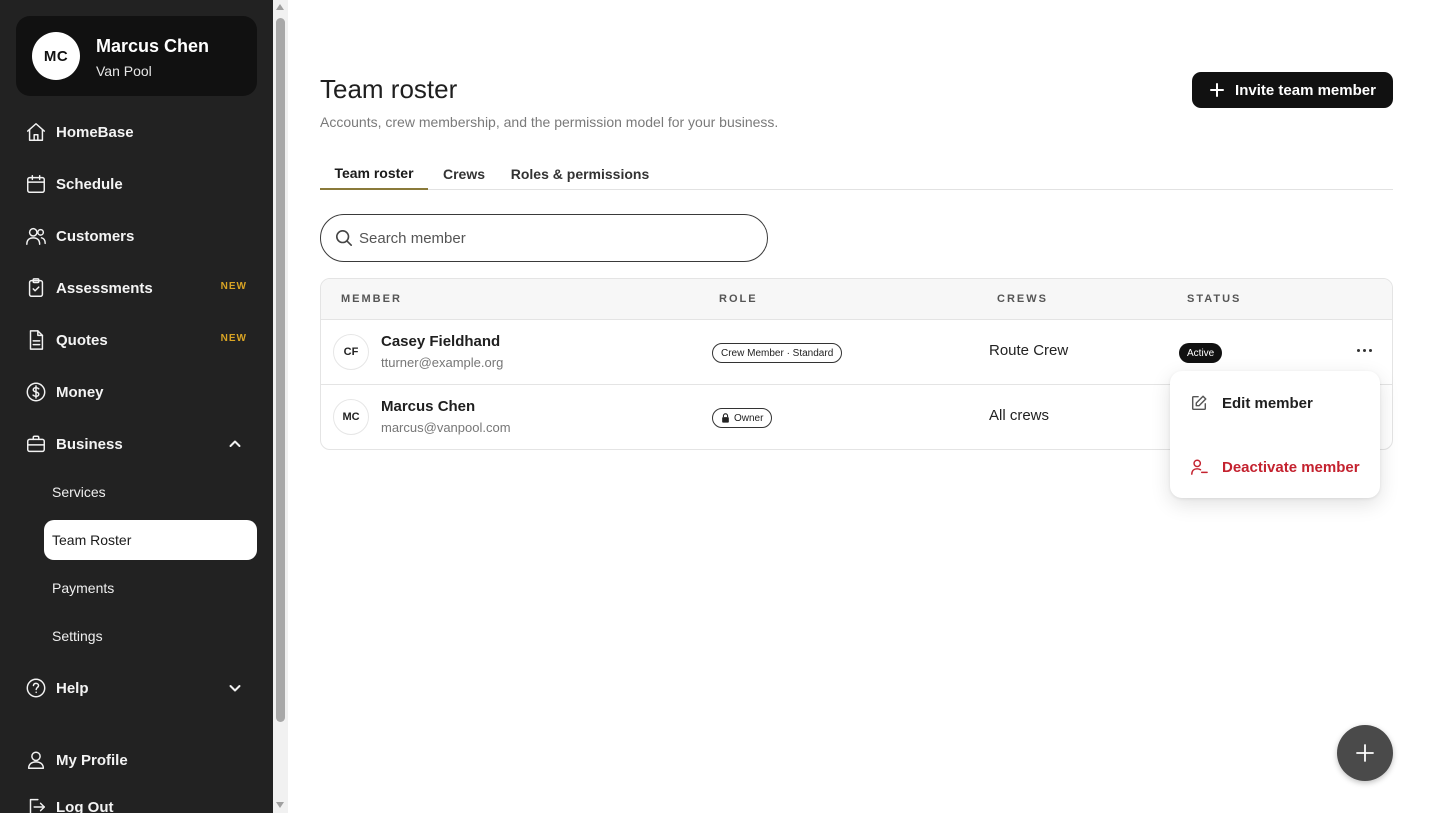 The width and height of the screenshot is (1440, 813). I want to click on dollar-circle-icon, so click(36, 392).